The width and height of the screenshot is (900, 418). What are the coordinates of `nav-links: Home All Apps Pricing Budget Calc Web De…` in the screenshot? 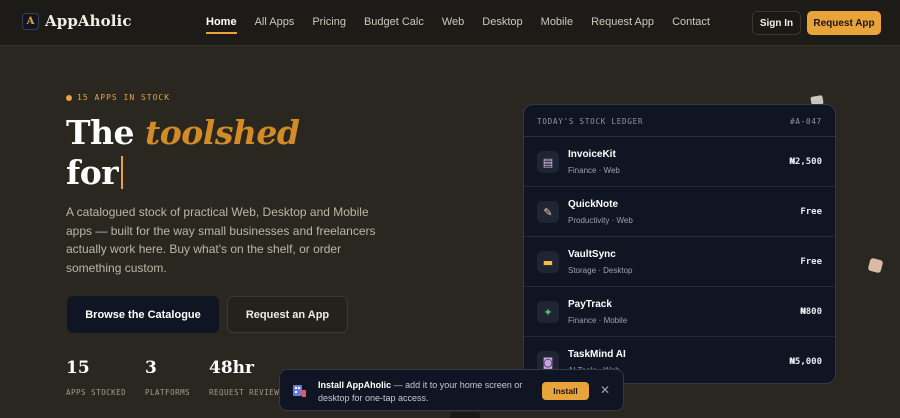 It's located at (467, 25).